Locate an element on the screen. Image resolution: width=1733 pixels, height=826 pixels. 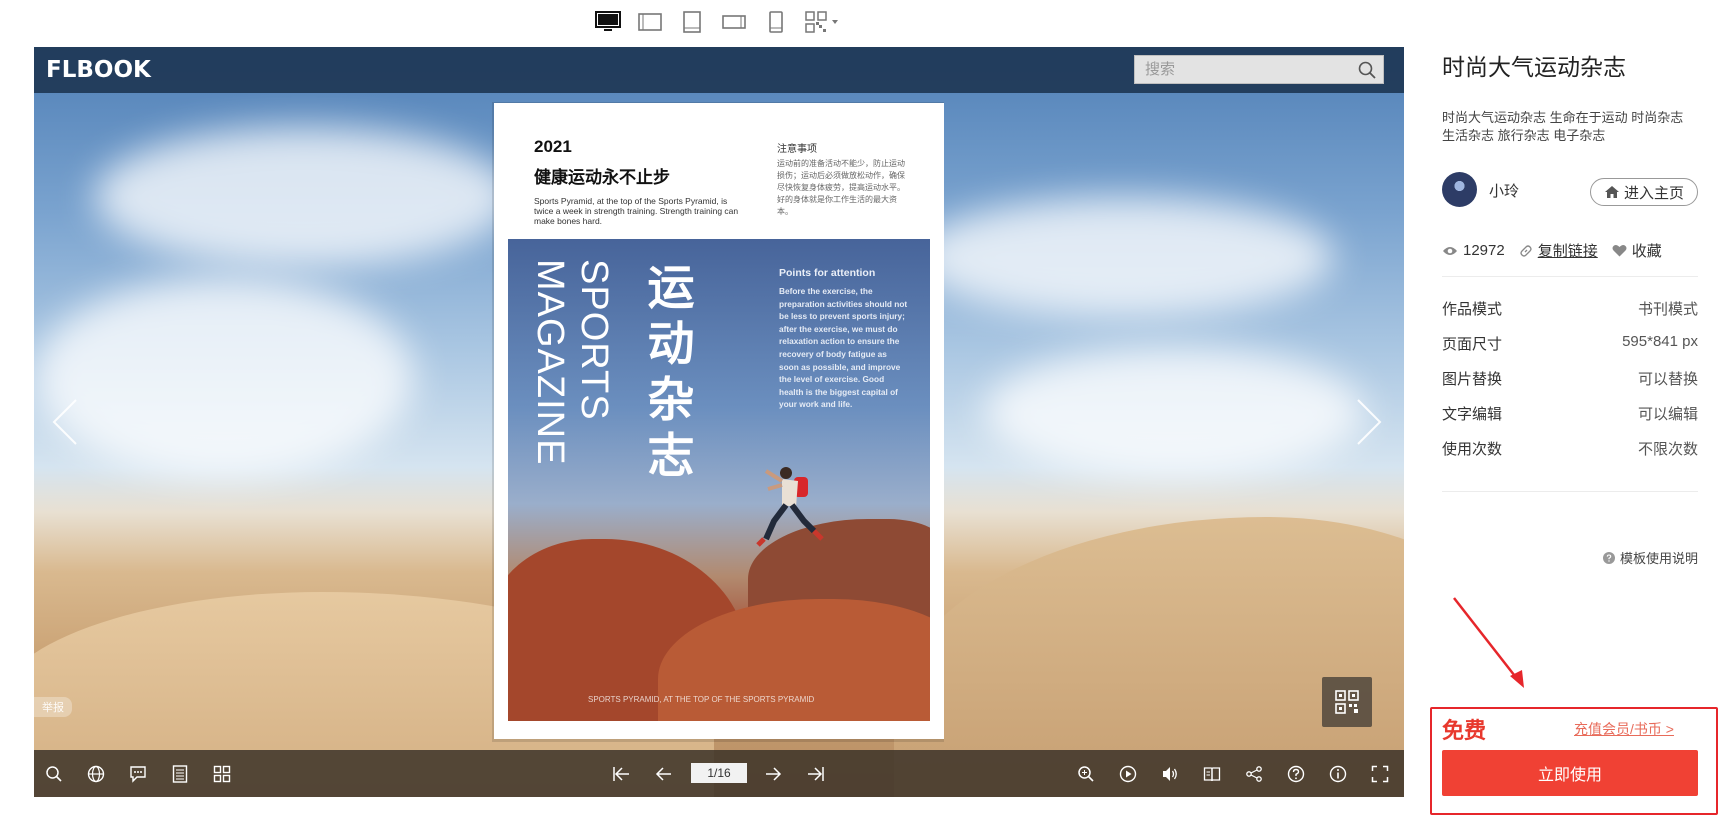
spec-label: 文字编辑 is located at coordinates (1472, 414).